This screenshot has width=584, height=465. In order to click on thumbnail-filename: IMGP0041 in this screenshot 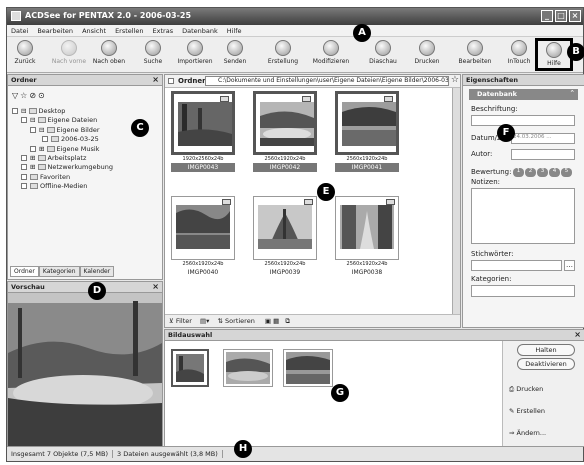, I will do `click(367, 167)`.